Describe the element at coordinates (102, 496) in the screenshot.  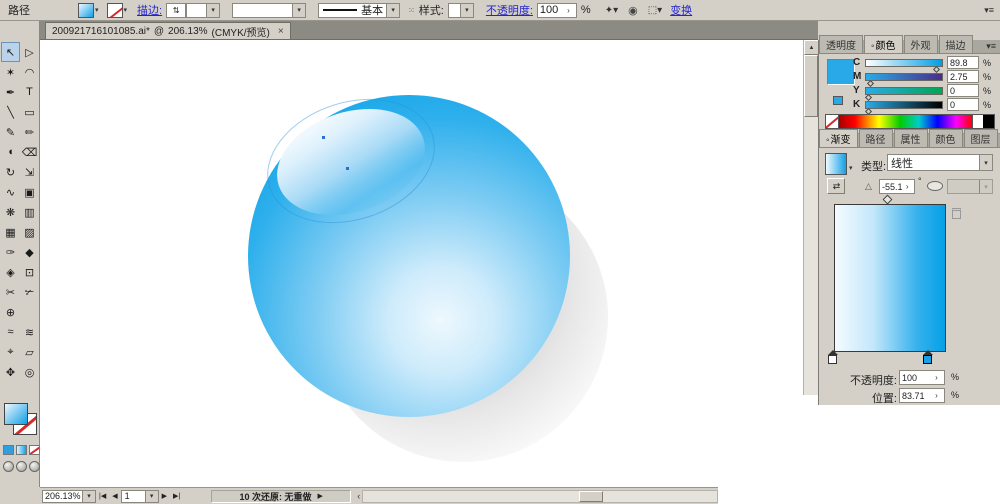
I see `first-page-icon: |◀` at that location.